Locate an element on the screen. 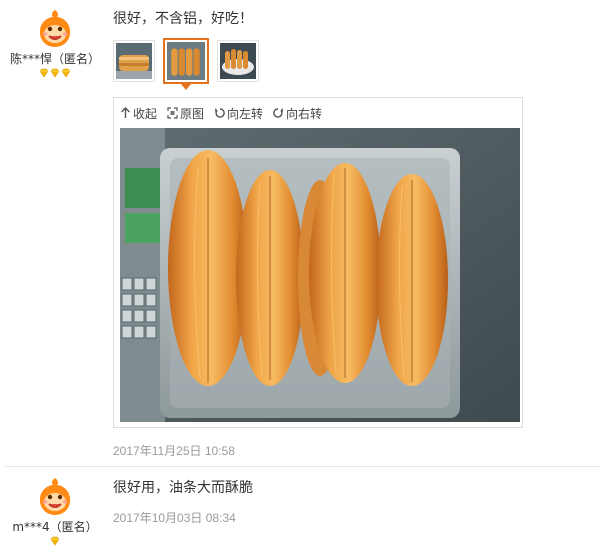 This screenshot has height=559, width=600. reviewer-info: m***4（匿名） is located at coordinates (55, 511).